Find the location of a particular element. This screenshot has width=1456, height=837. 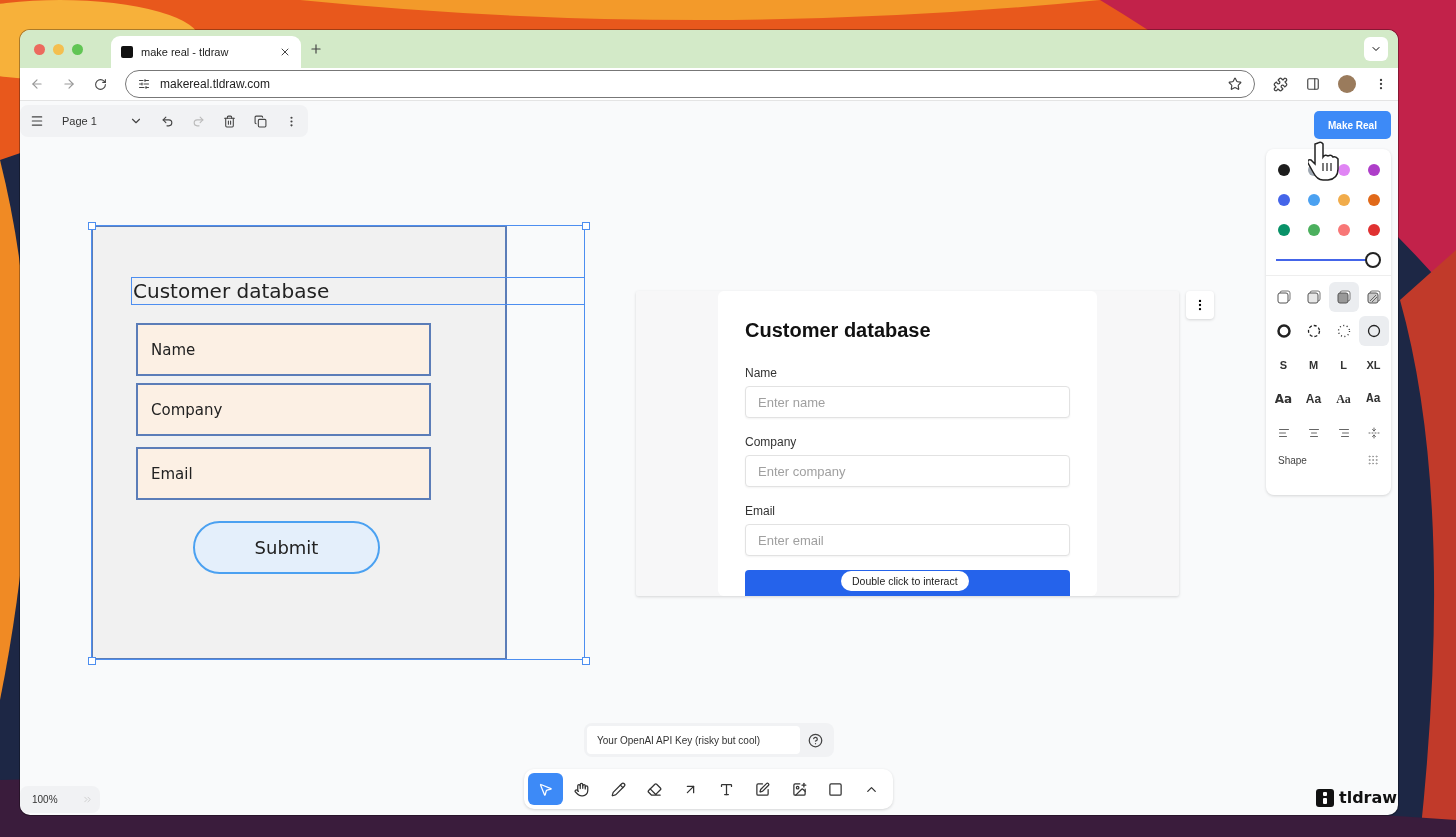

site-settings-icon is located at coordinates (144, 84).